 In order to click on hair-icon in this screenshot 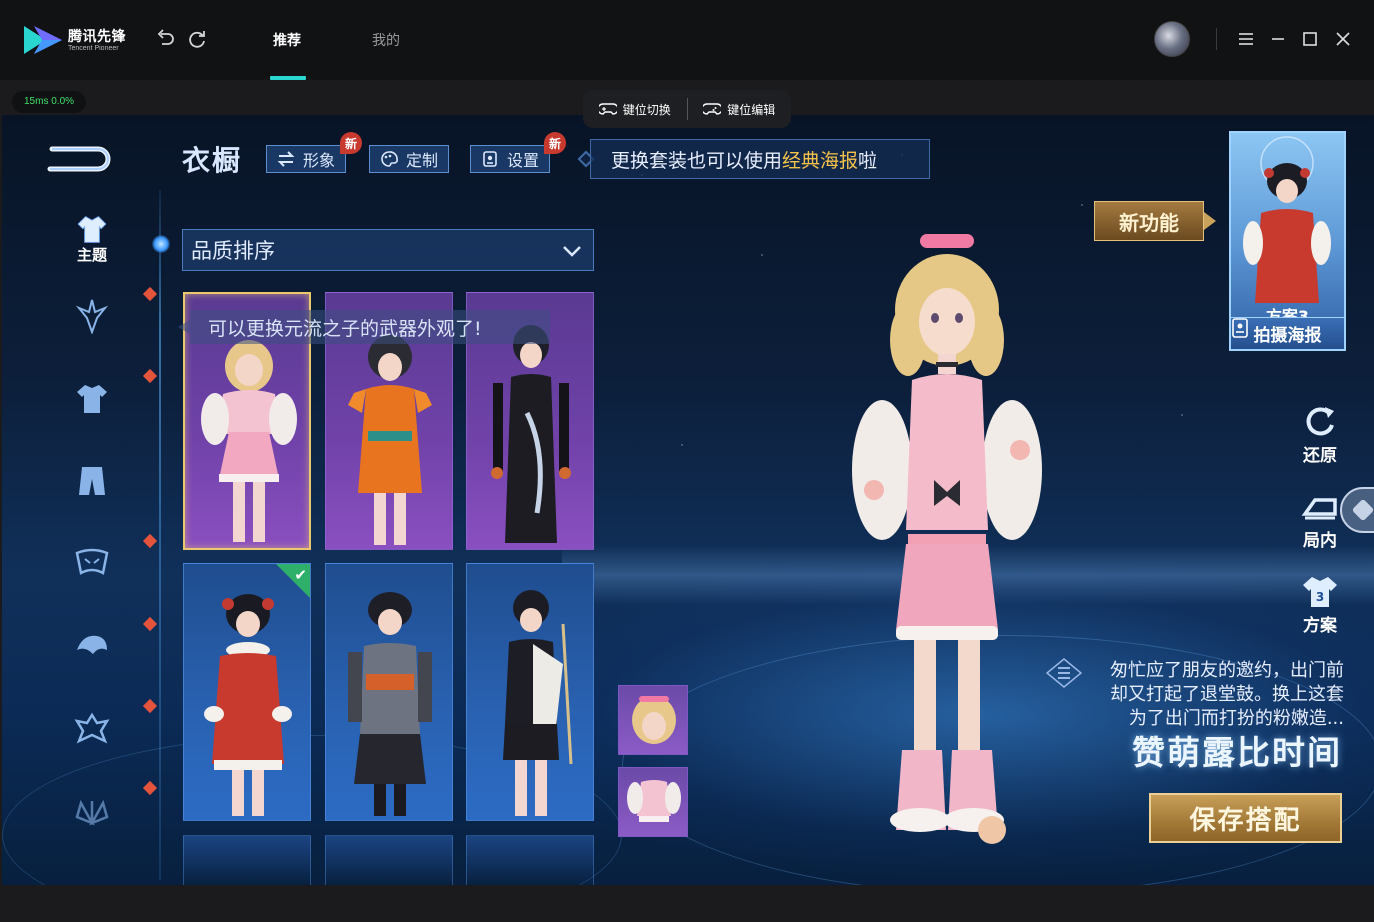, I will do `click(92, 644)`.